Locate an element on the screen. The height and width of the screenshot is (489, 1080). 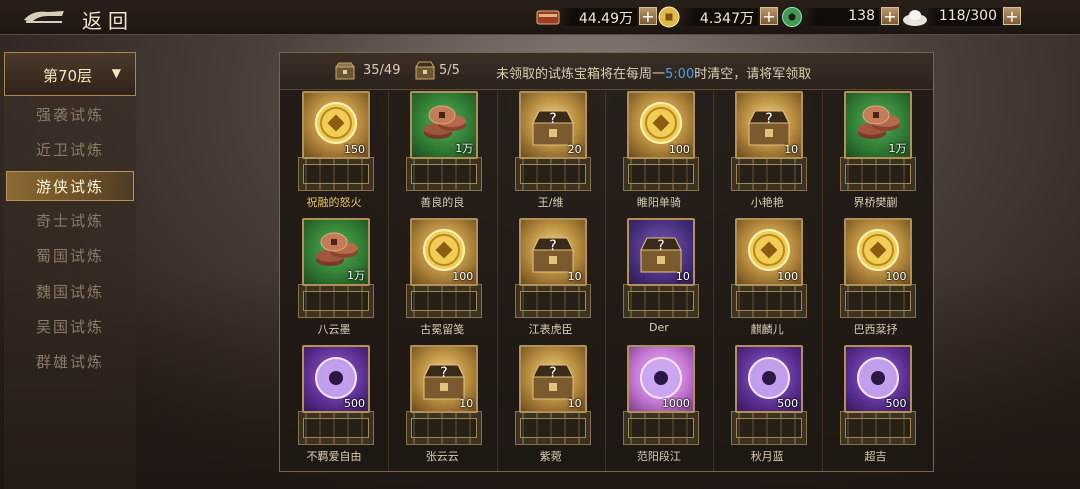
resource-treasure-value: 44.49万 is located at coordinates (605, 19).